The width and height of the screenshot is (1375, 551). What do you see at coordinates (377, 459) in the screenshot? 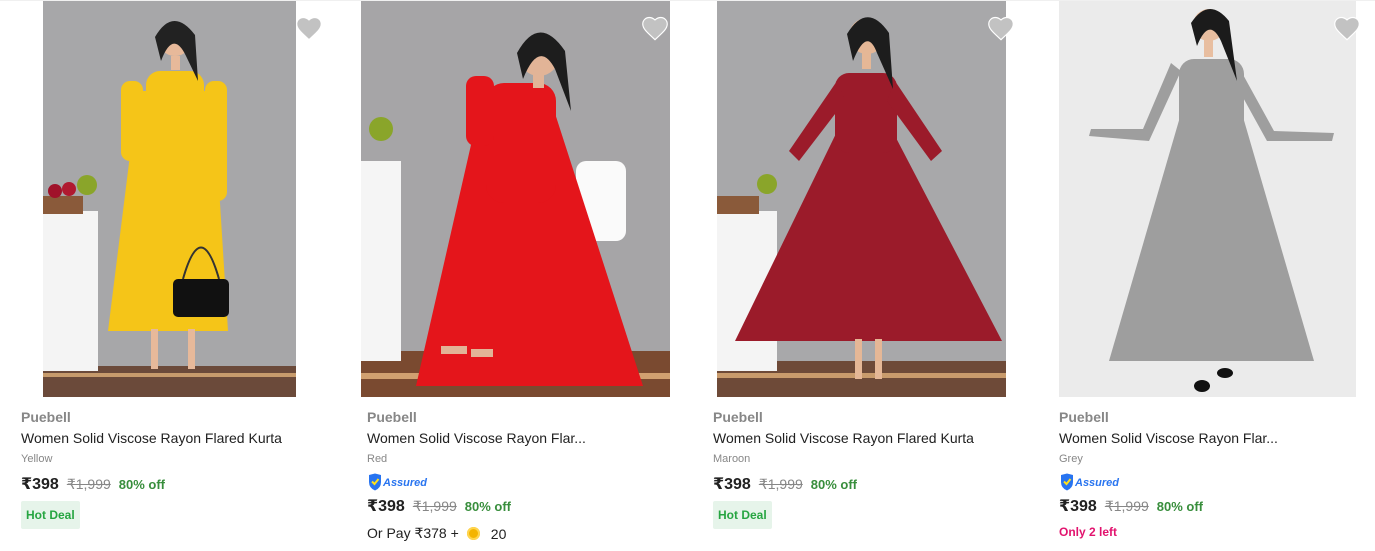
I see `color-name: Red` at bounding box center [377, 459].